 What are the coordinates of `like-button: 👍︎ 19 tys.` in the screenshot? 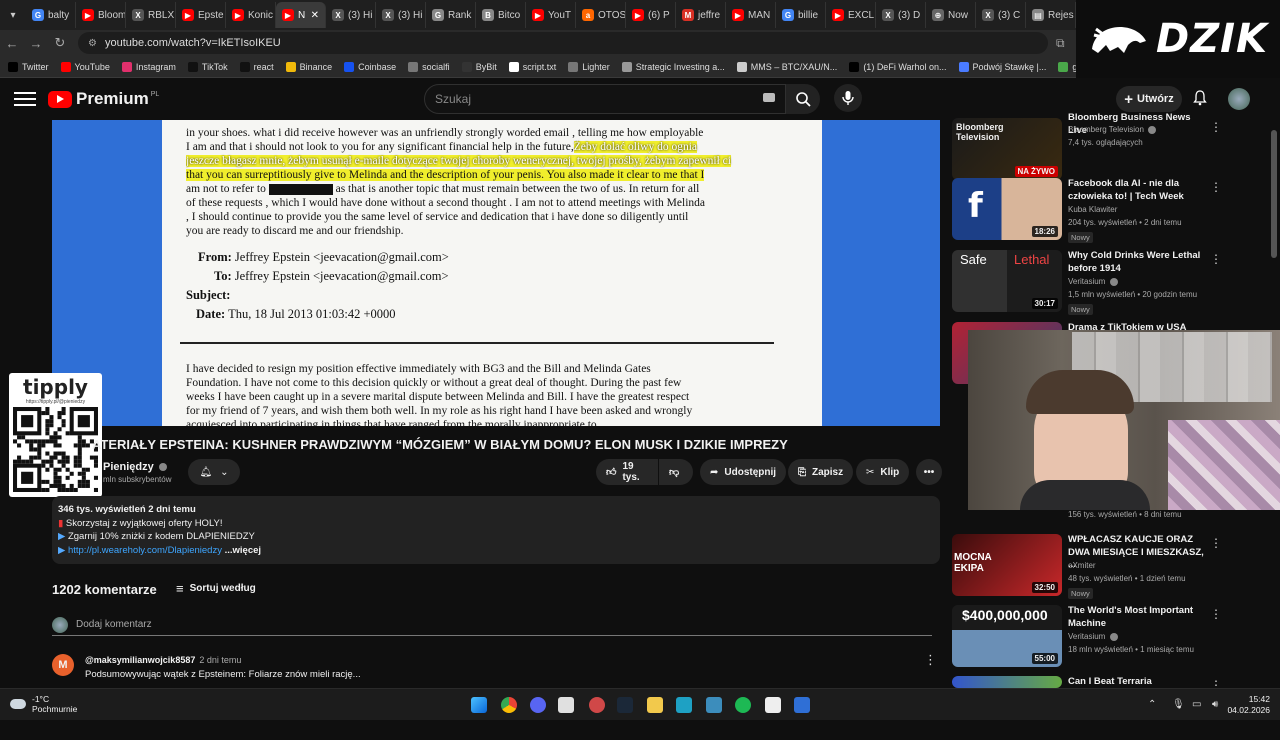 It's located at (627, 472).